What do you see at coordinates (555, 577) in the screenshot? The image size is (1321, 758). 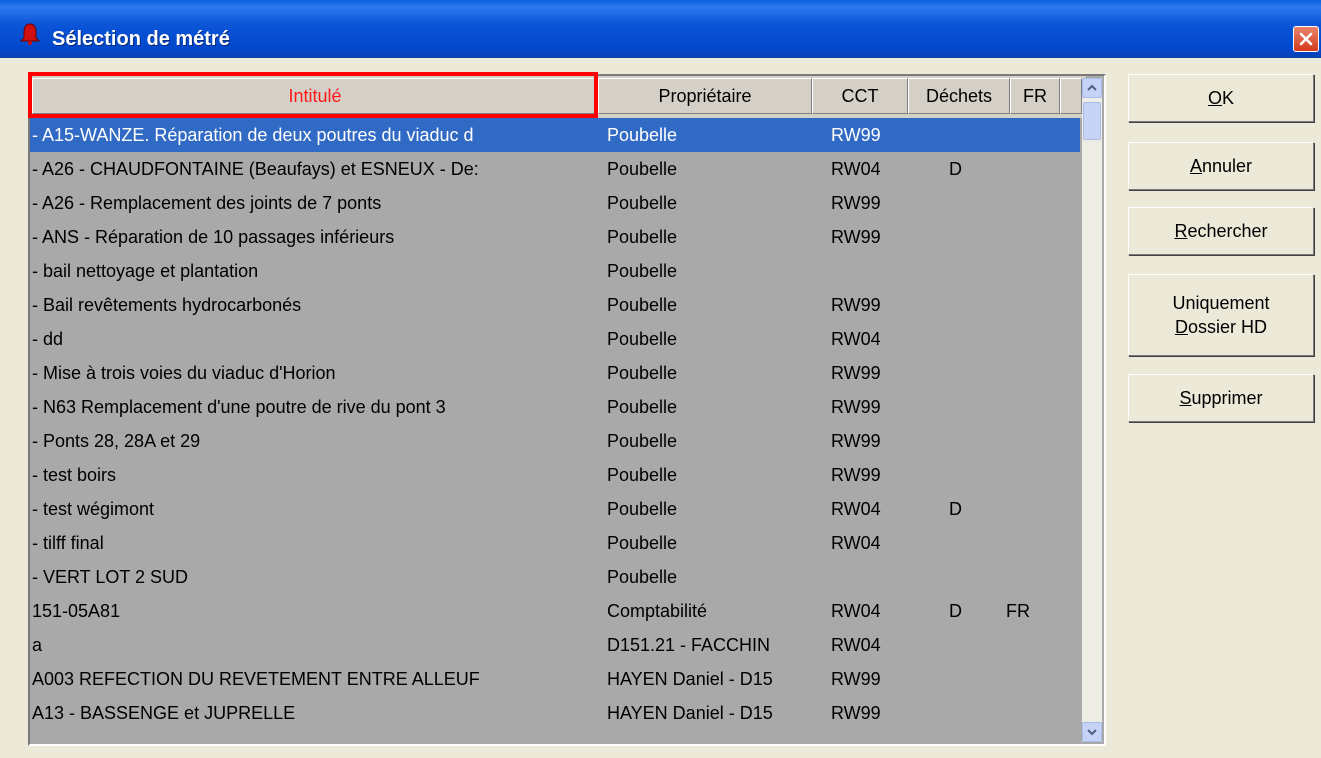 I see `table-row: - VERT LOT 2 SUD Poubelle` at bounding box center [555, 577].